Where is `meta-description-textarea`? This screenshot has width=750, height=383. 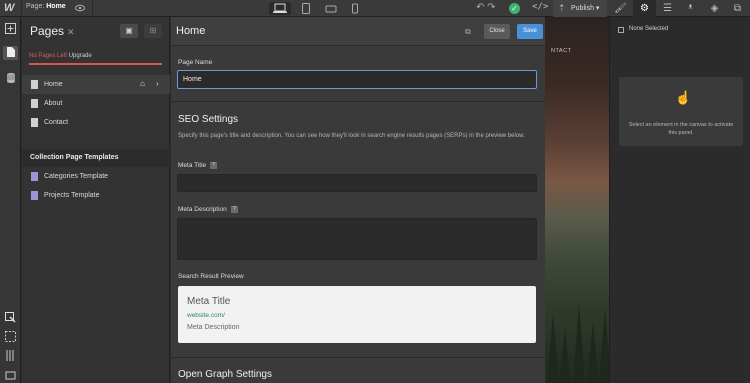
meta-description-textarea is located at coordinates (357, 239).